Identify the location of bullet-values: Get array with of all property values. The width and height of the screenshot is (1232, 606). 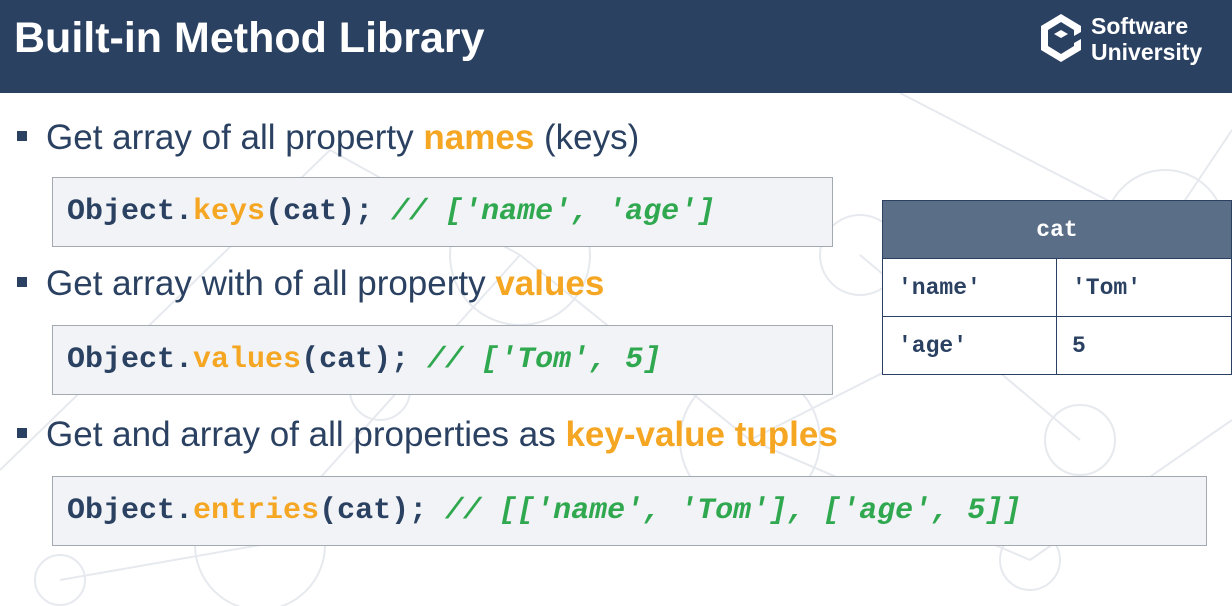
(310, 284).